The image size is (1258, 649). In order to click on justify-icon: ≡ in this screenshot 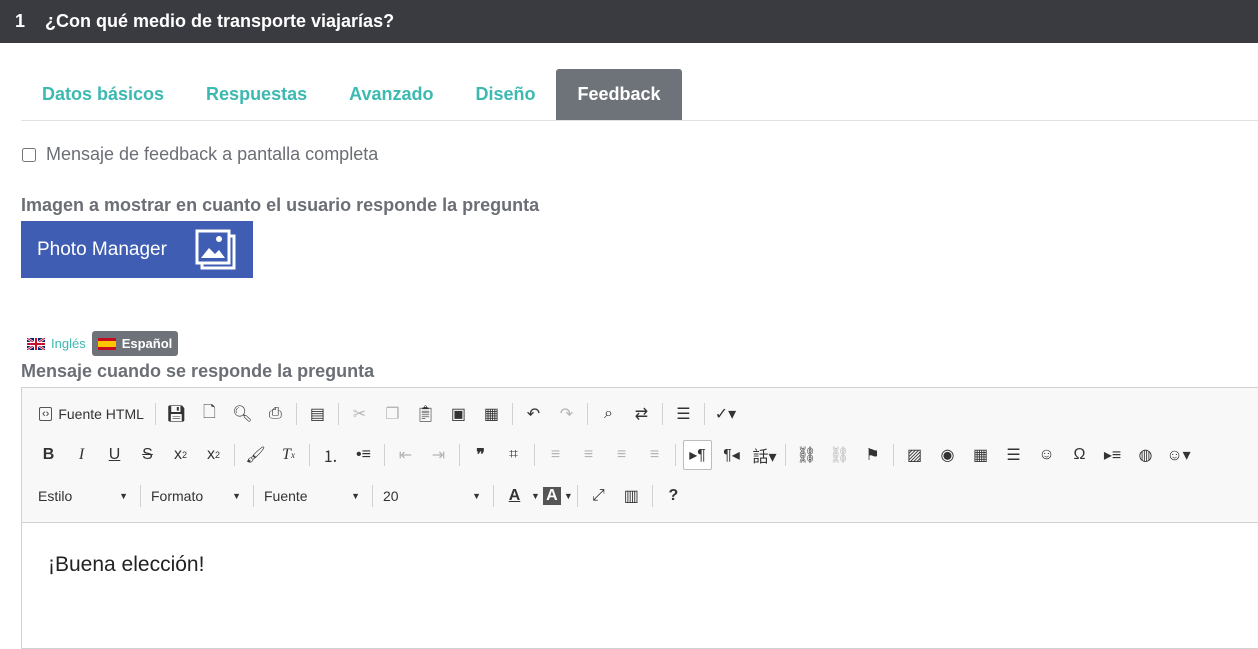, I will do `click(654, 455)`.